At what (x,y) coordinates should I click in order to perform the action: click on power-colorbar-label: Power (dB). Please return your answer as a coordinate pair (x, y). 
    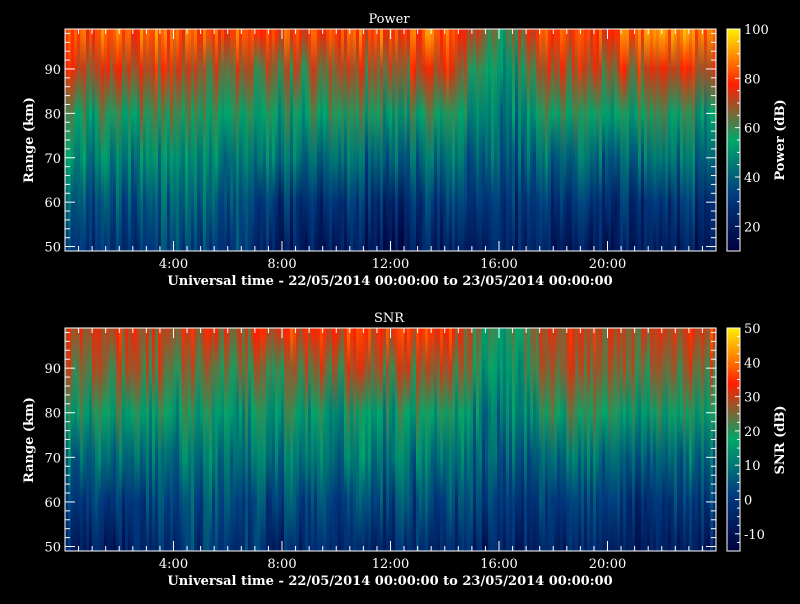
    Looking at the image, I should click on (780, 139).